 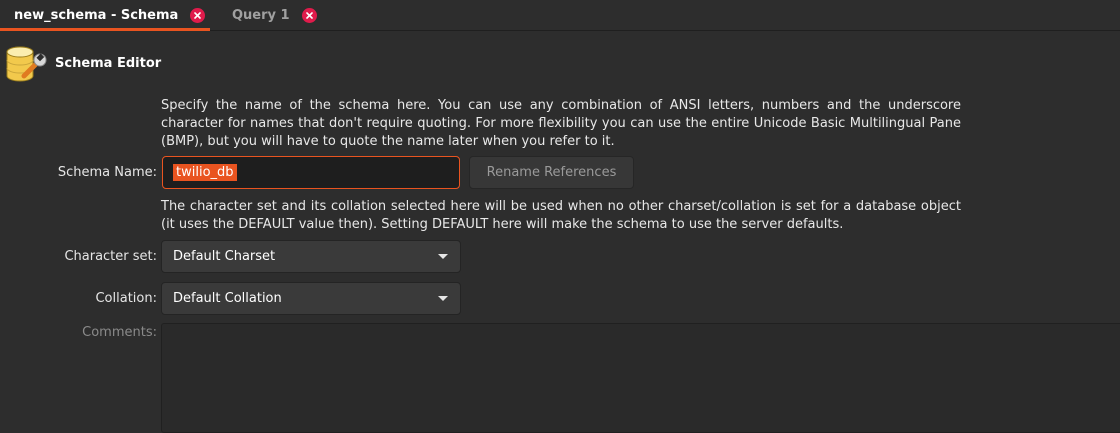 What do you see at coordinates (107, 172) in the screenshot?
I see `schema-name-label: Schema Name:` at bounding box center [107, 172].